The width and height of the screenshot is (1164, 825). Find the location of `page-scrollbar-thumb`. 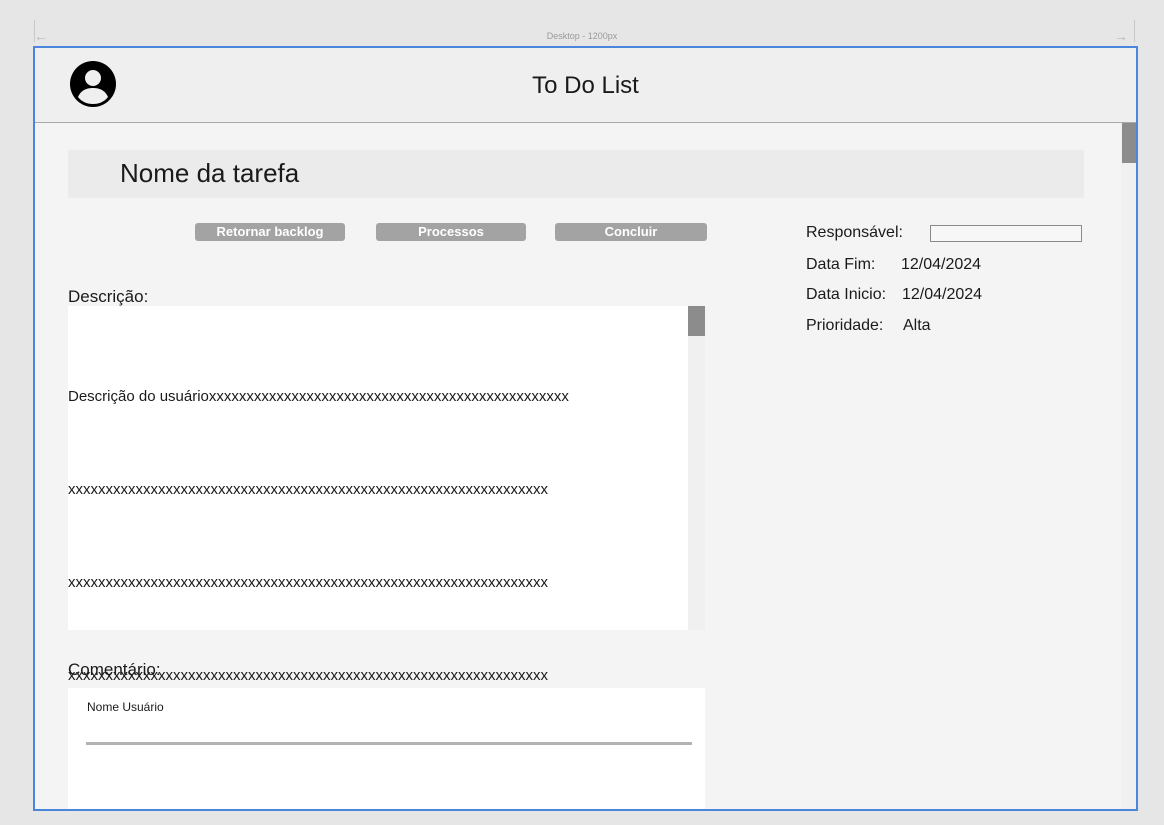

page-scrollbar-thumb is located at coordinates (1129, 143).